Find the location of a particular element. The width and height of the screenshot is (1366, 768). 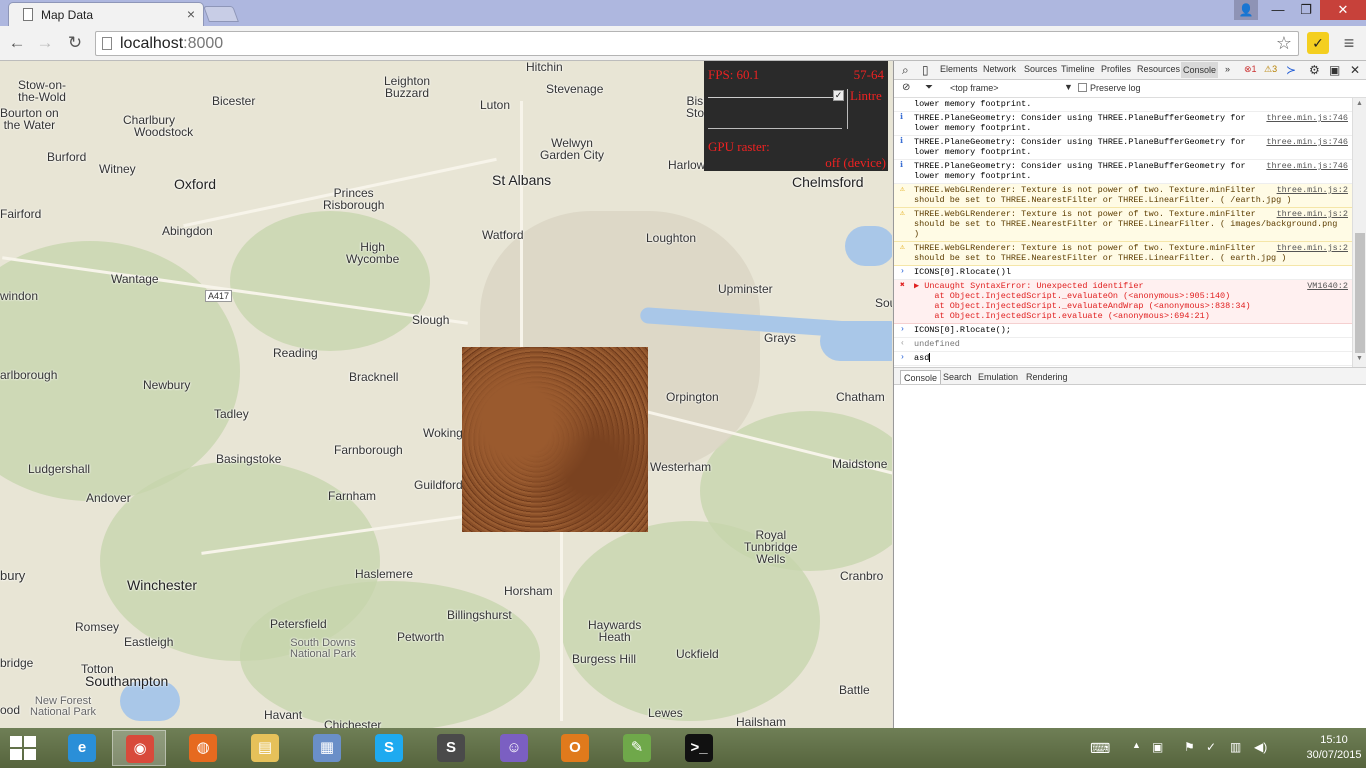

console-message: › asd is located at coordinates (1123, 359).